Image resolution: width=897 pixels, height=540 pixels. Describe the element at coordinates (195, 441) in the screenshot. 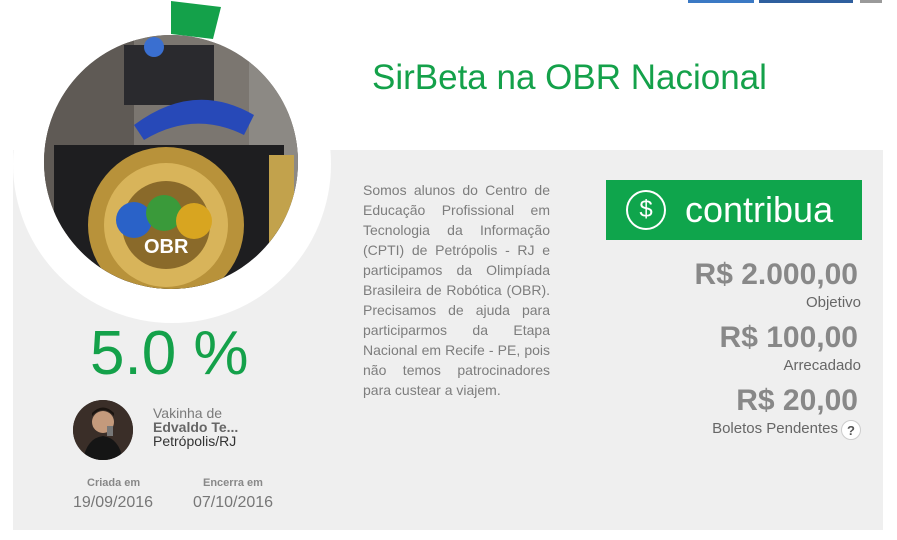

I see `owner-city: Petrópolis/RJ` at that location.